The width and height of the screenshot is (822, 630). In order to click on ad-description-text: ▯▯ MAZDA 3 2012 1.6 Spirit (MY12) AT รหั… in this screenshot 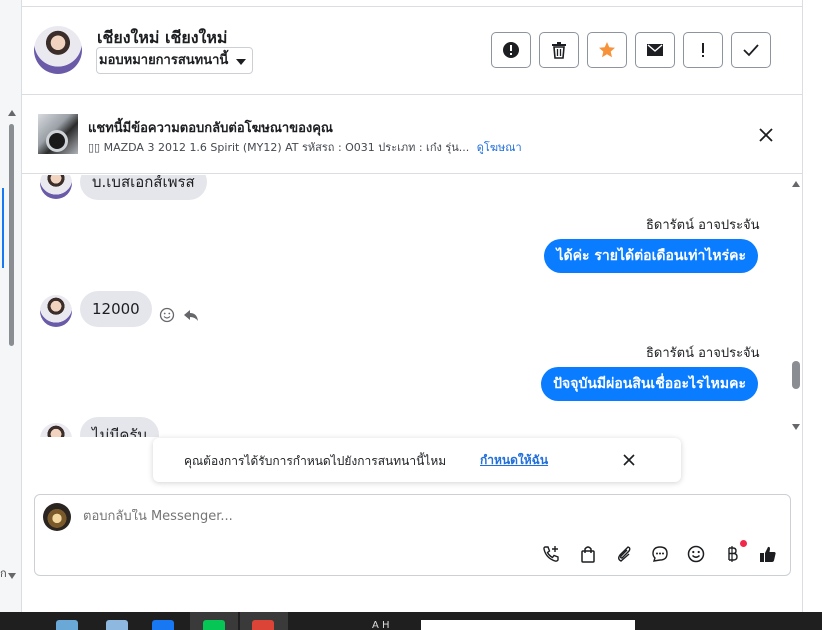, I will do `click(279, 147)`.